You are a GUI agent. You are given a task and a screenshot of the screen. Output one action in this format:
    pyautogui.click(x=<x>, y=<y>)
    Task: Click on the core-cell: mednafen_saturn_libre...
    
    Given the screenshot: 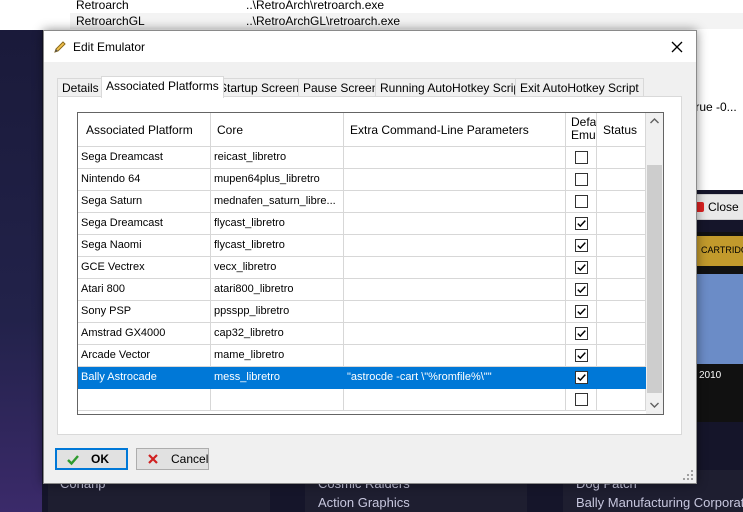 What is the action you would take?
    pyautogui.click(x=277, y=202)
    